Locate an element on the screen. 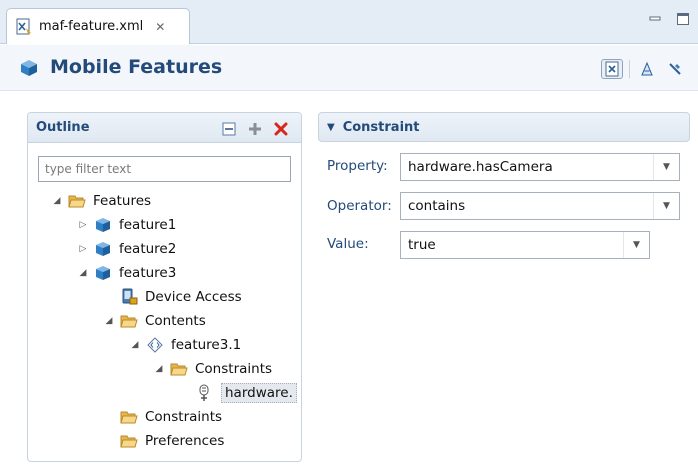 This screenshot has width=698, height=465. property-combo: hardware.hasCamera ▼ is located at coordinates (540, 167).